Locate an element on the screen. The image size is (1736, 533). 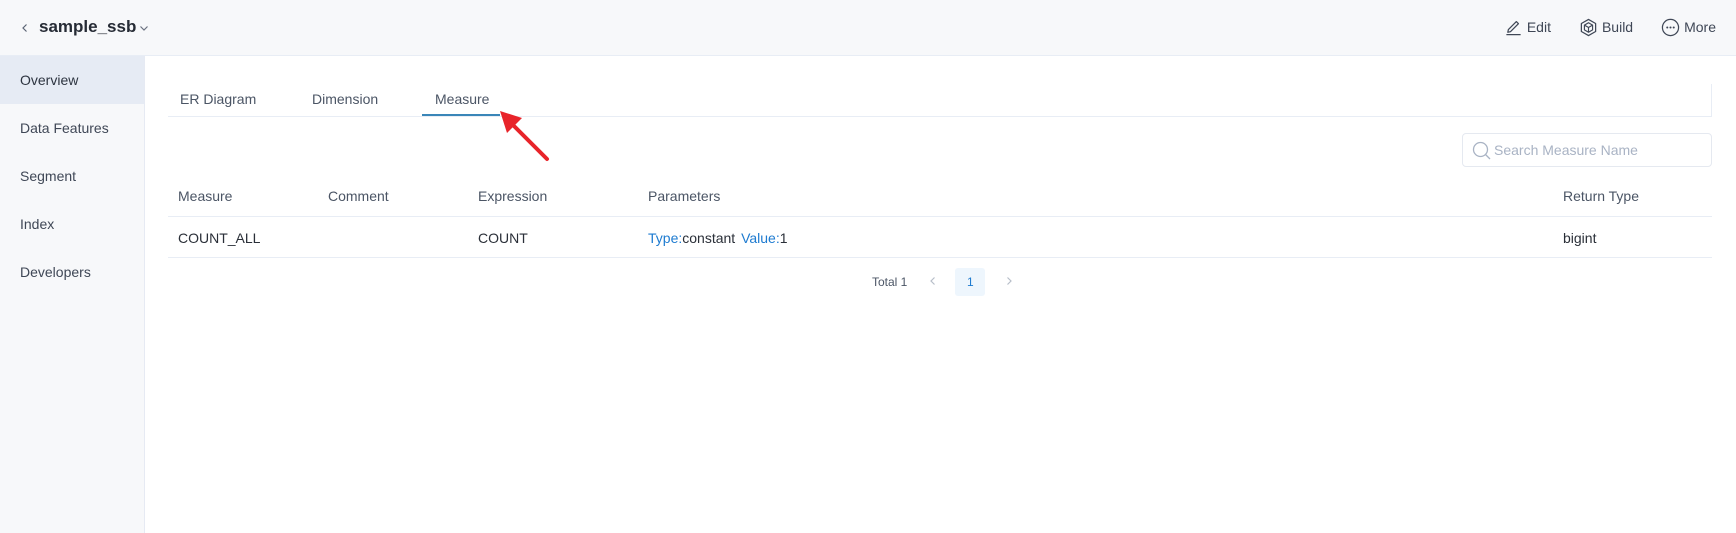
page-button-current: 1 is located at coordinates (970, 282).